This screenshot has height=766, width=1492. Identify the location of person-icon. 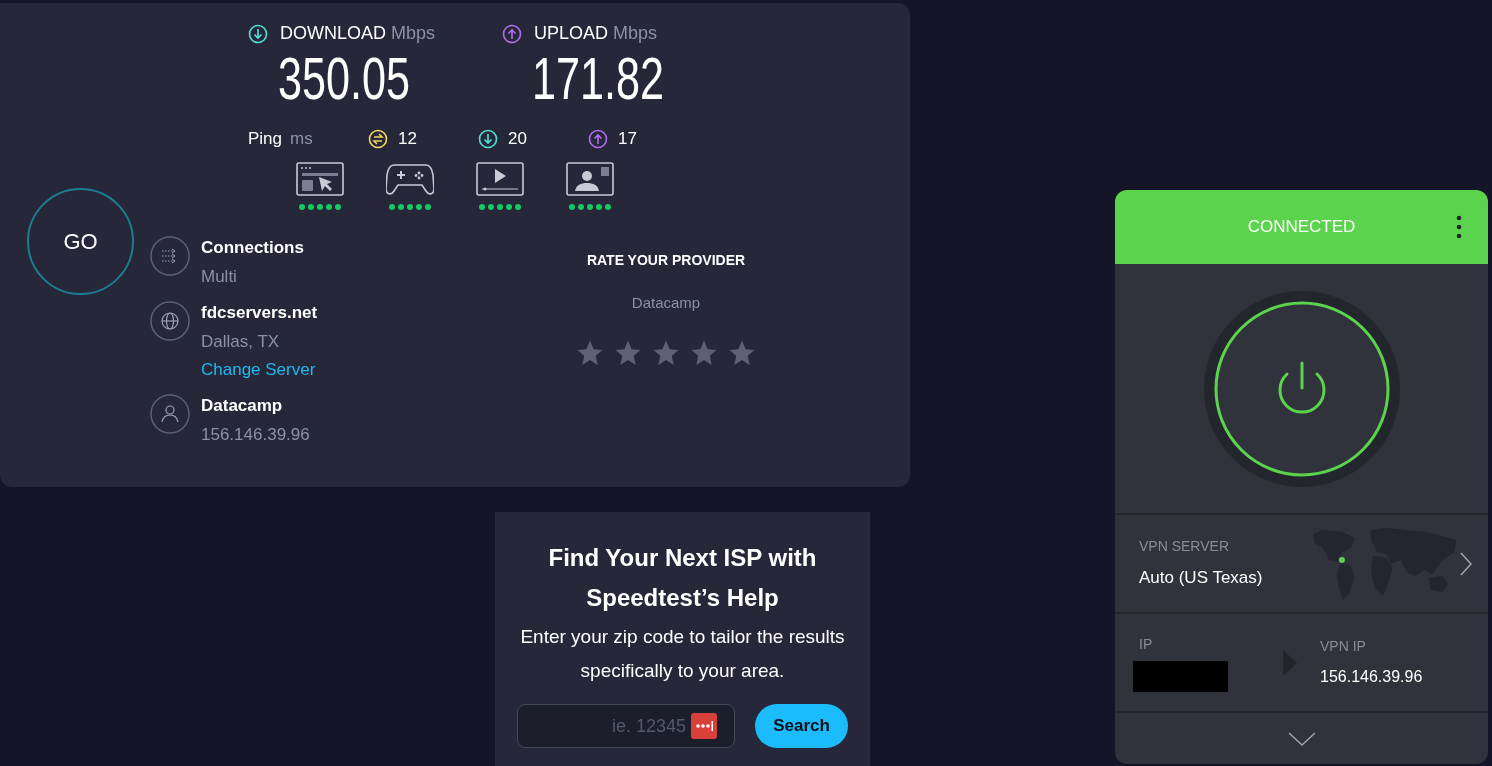
(170, 414).